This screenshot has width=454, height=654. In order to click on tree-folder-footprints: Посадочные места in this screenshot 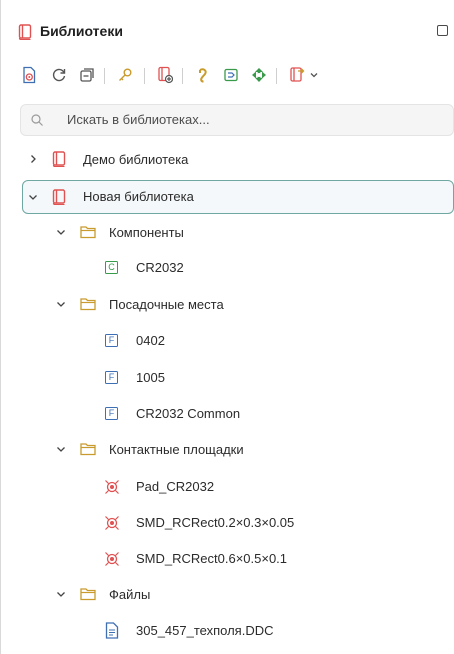, I will do `click(227, 305)`.